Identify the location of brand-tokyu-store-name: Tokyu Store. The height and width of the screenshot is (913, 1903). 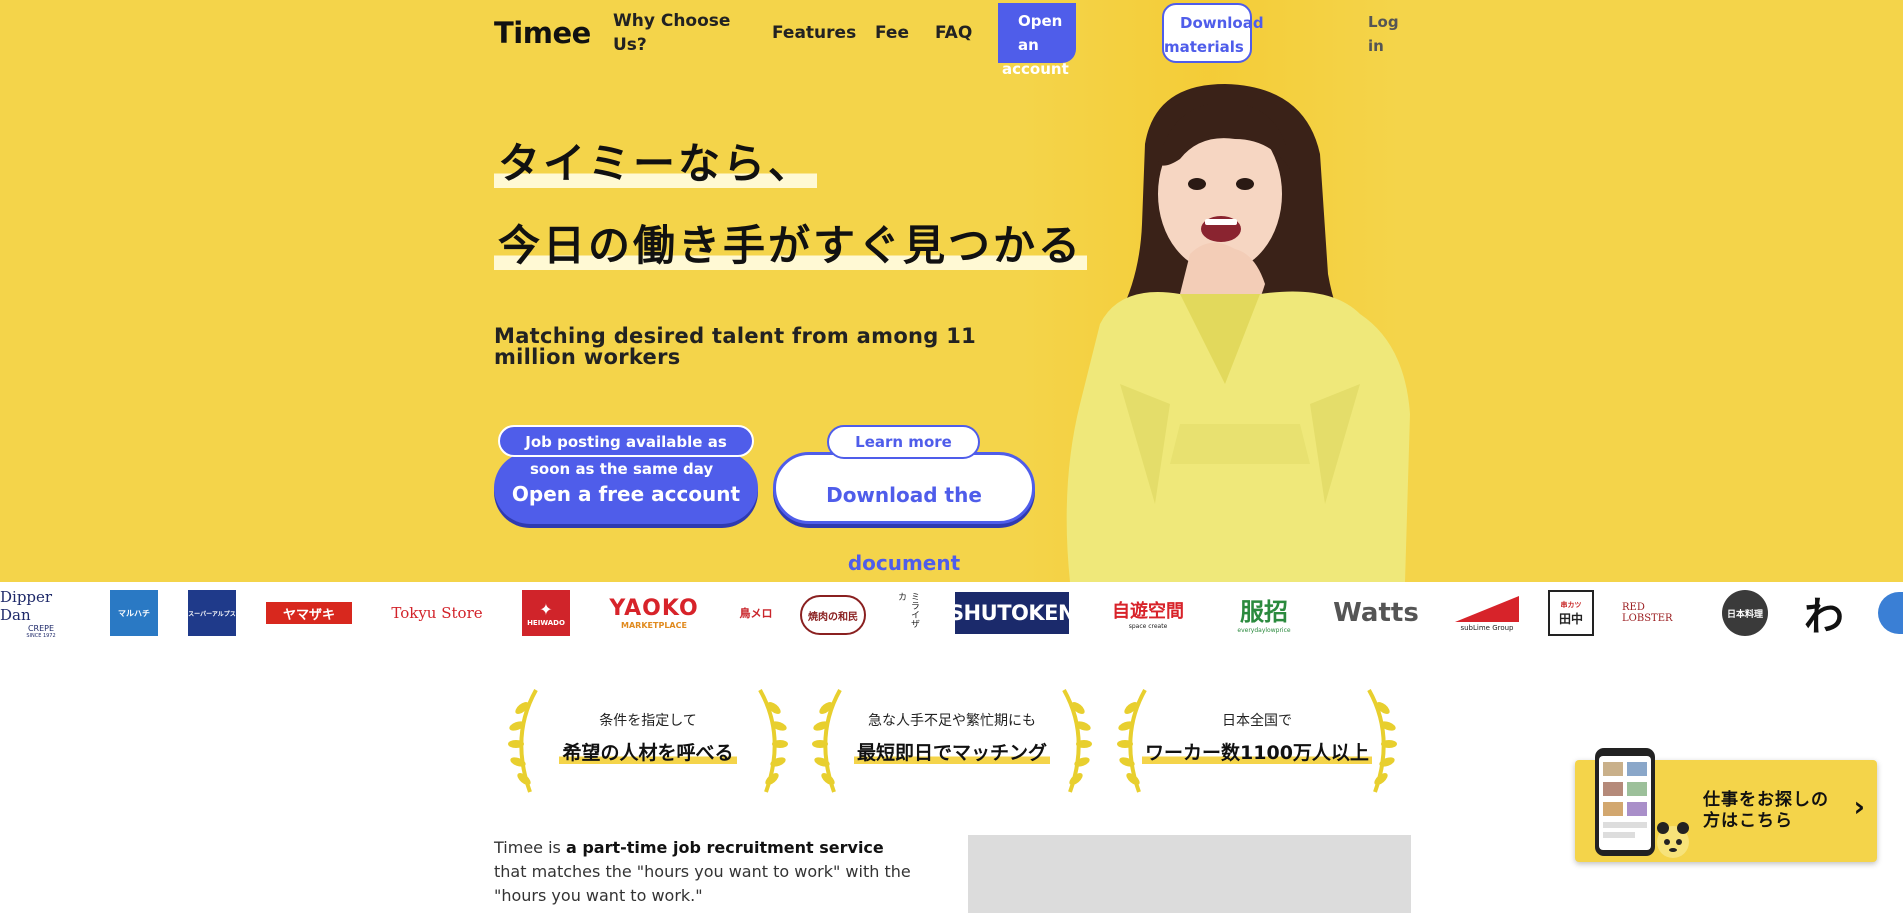
(437, 613).